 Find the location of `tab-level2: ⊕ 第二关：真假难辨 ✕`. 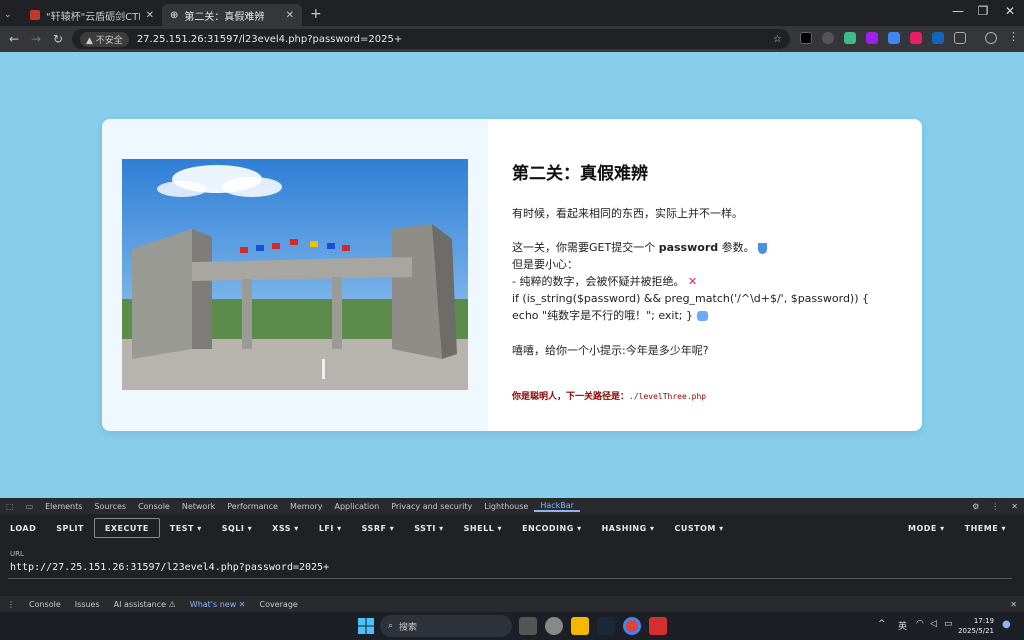

tab-level2: ⊕ 第二关：真假难辨 ✕ is located at coordinates (232, 15).